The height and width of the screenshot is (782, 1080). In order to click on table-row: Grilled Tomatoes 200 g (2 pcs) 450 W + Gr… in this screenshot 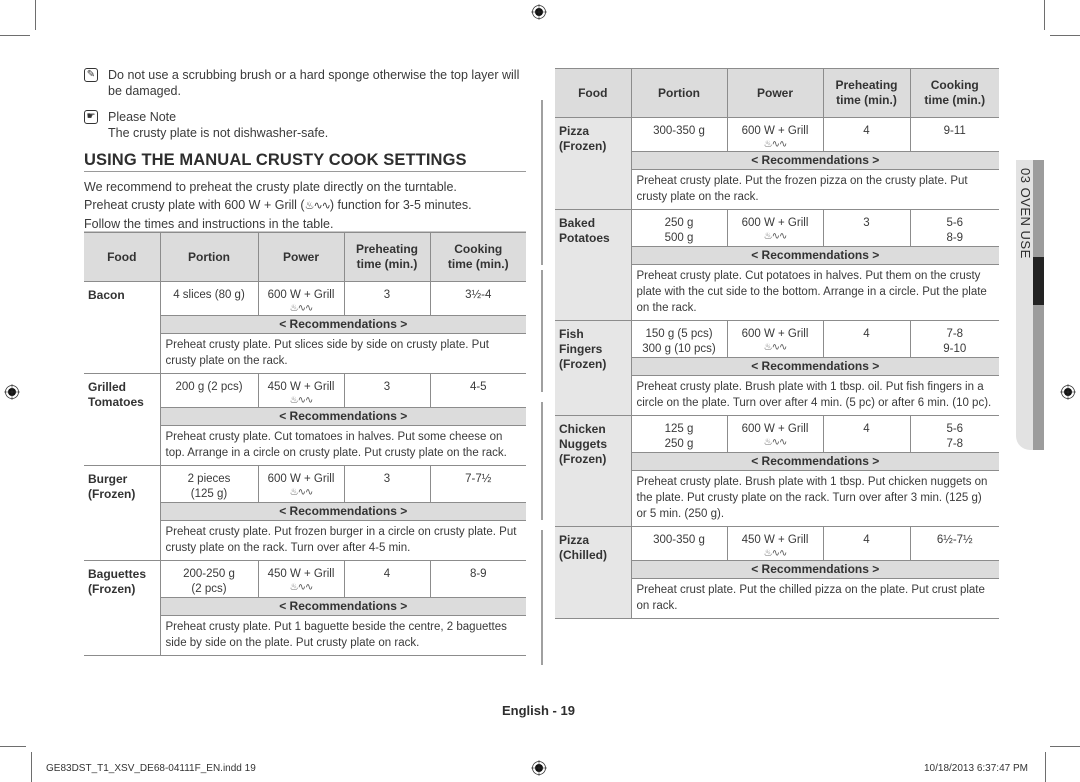, I will do `click(305, 419)`.